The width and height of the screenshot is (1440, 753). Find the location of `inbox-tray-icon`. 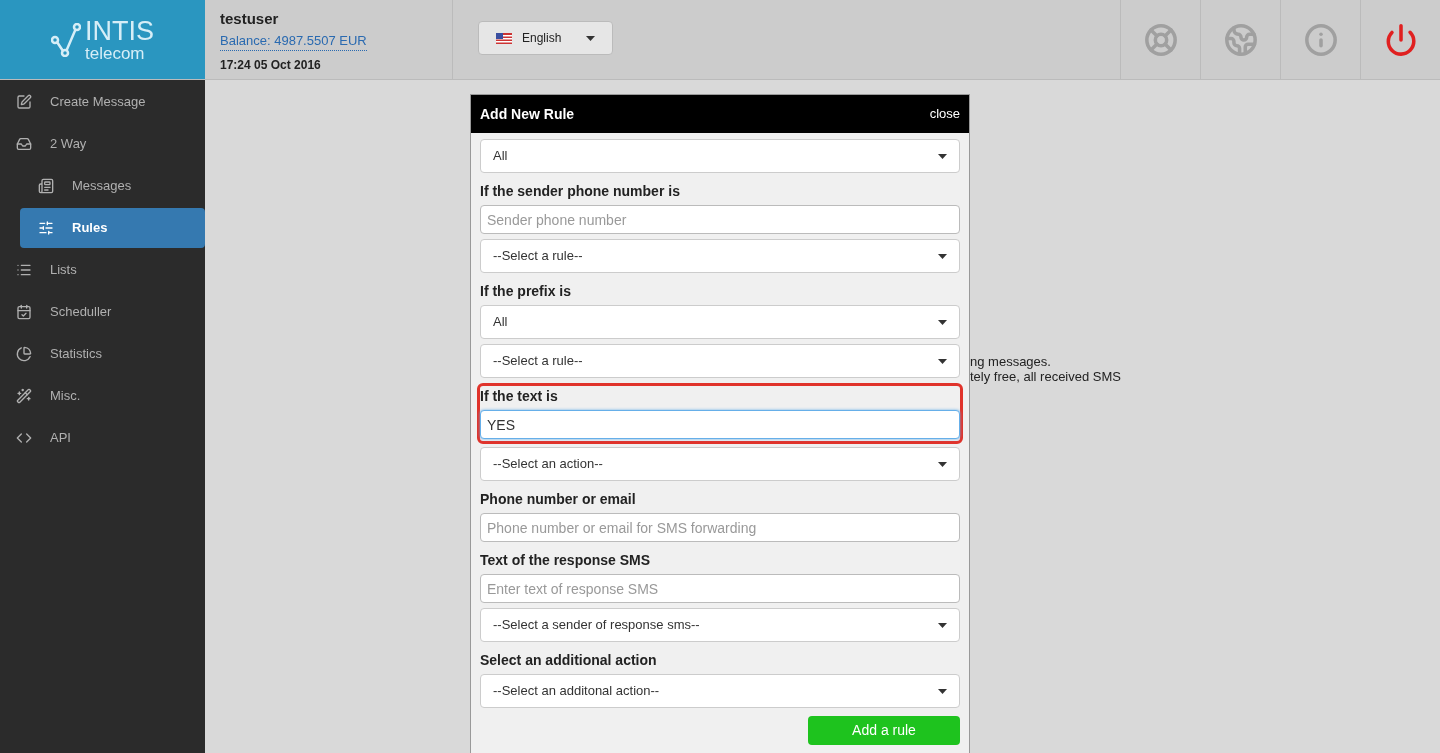

inbox-tray-icon is located at coordinates (24, 144).